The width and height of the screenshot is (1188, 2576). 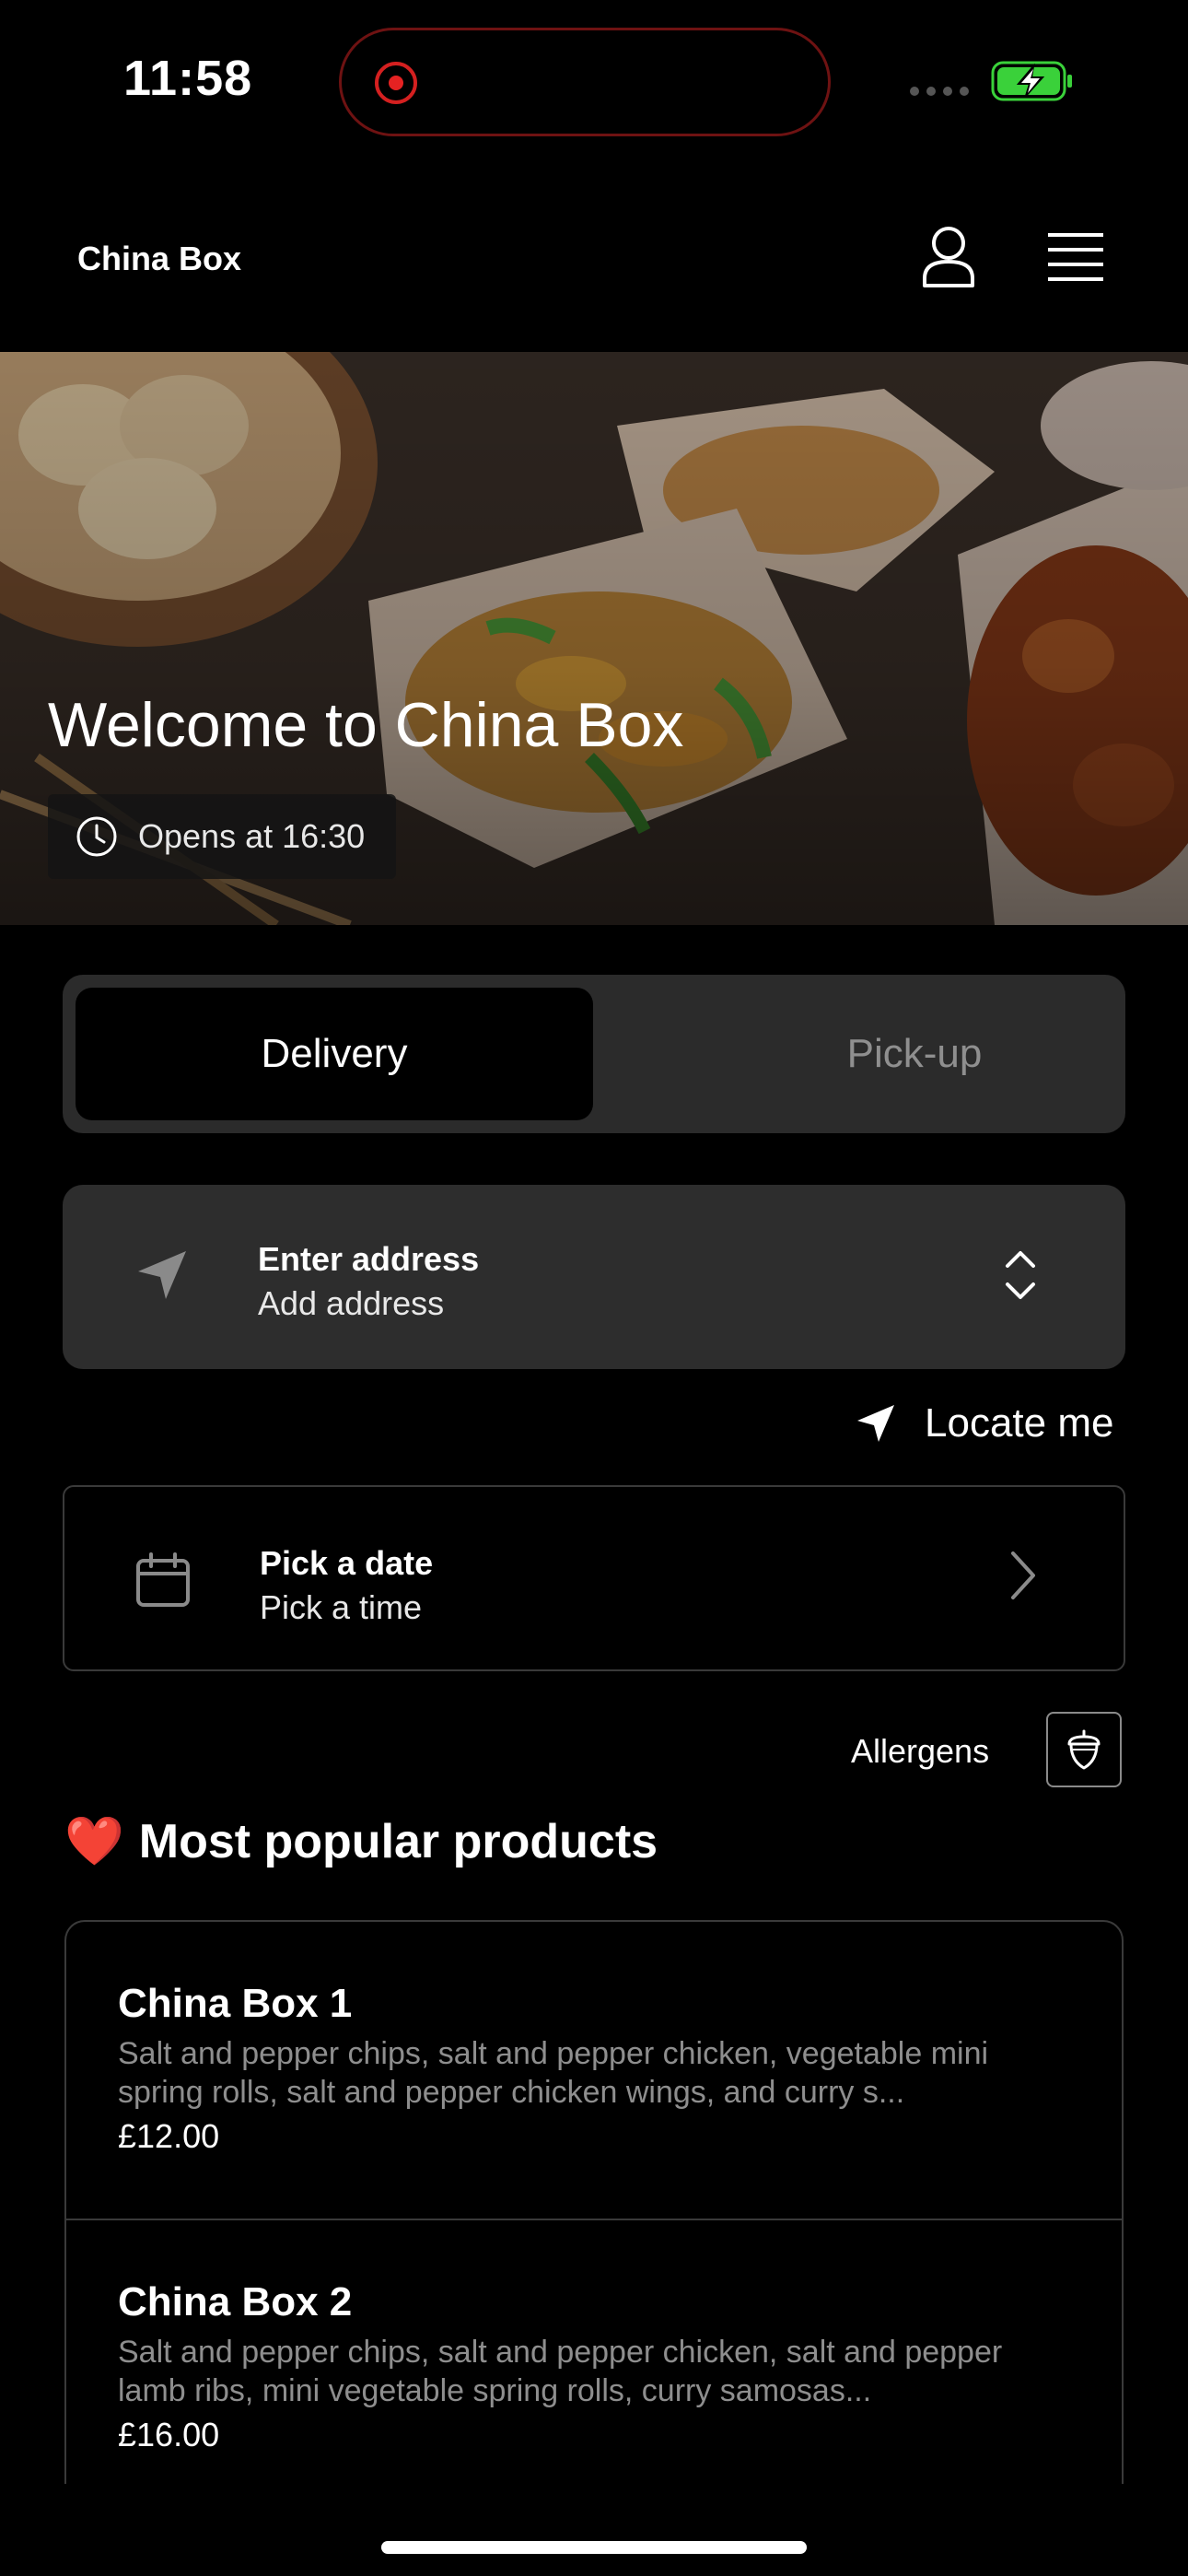 I want to click on schedule-subtitle: Pick a time, so click(x=341, y=1607).